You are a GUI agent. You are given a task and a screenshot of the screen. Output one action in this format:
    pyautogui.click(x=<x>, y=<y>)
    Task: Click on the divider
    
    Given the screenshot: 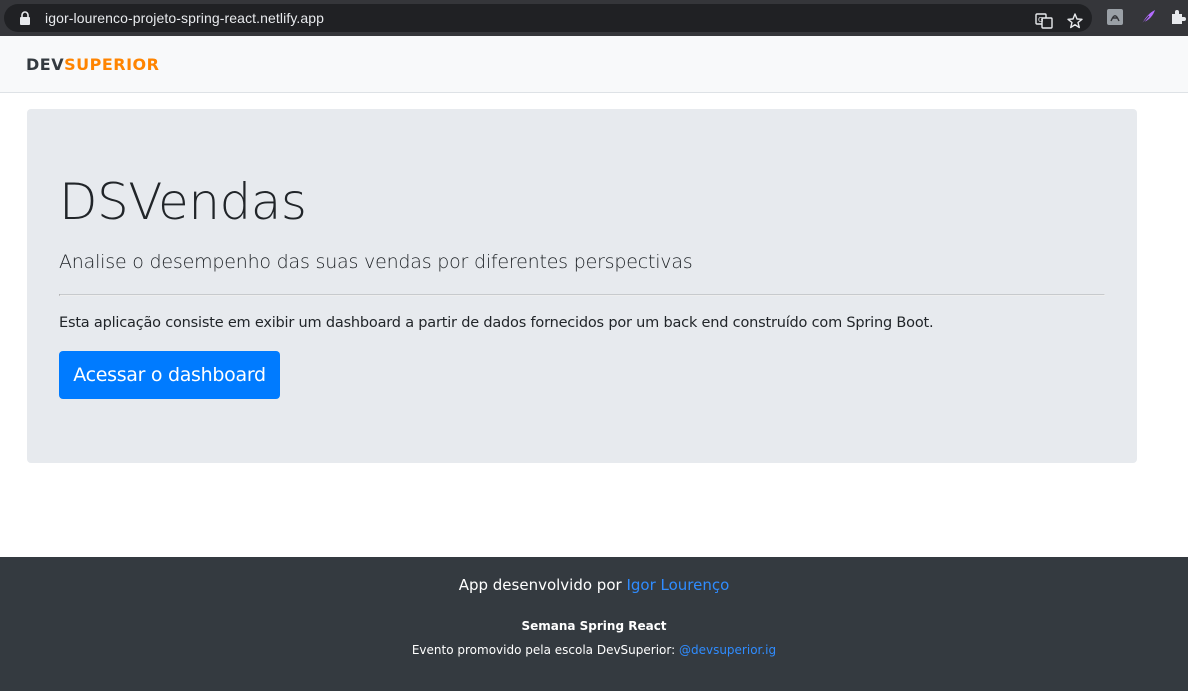 What is the action you would take?
    pyautogui.click(x=582, y=295)
    